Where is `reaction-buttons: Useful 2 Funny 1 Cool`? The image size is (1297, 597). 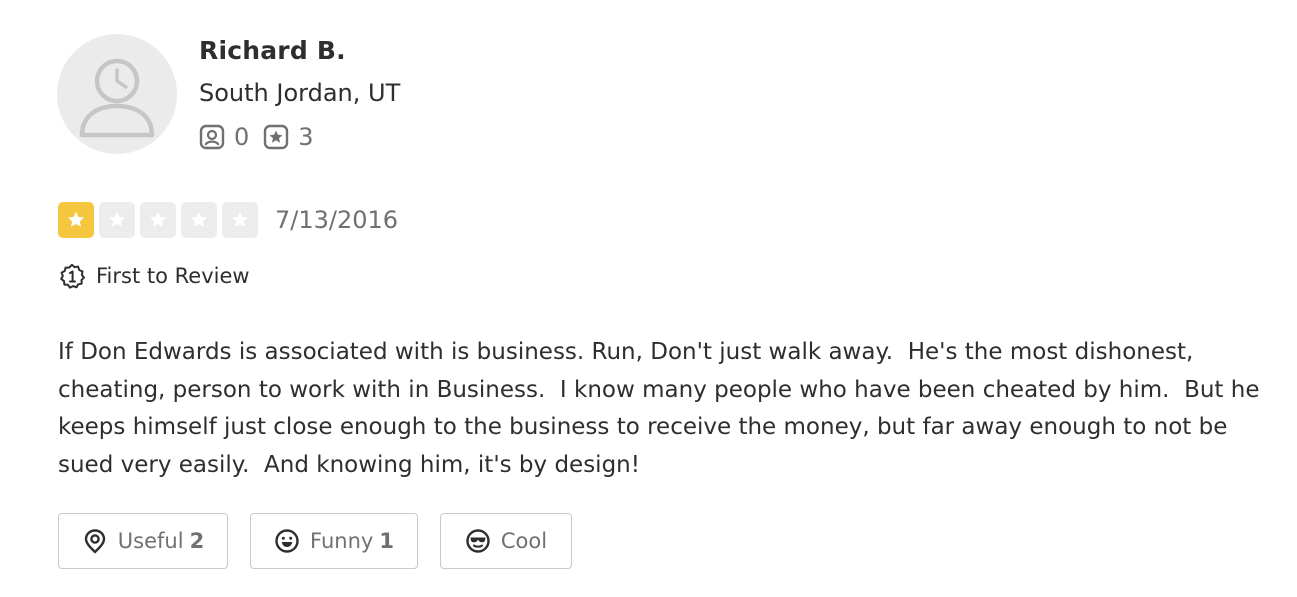 reaction-buttons: Useful 2 Funny 1 Cool is located at coordinates (326, 541).